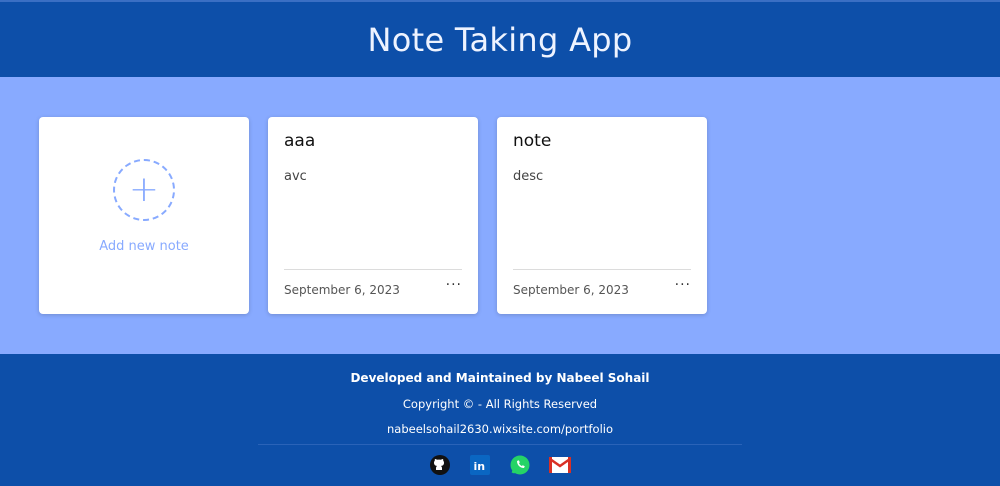  What do you see at coordinates (500, 404) in the screenshot?
I see `copyright-text: Copyright © - All Rights Reserved` at bounding box center [500, 404].